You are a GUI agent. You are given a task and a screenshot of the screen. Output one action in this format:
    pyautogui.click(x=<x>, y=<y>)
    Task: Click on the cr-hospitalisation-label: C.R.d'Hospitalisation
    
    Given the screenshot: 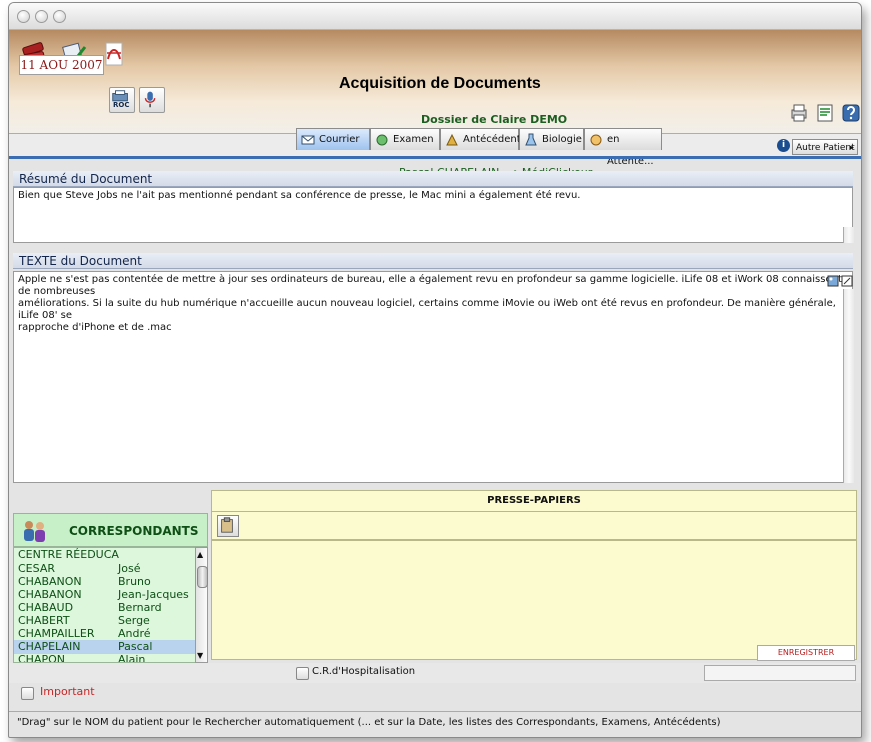 What is the action you would take?
    pyautogui.click(x=364, y=671)
    